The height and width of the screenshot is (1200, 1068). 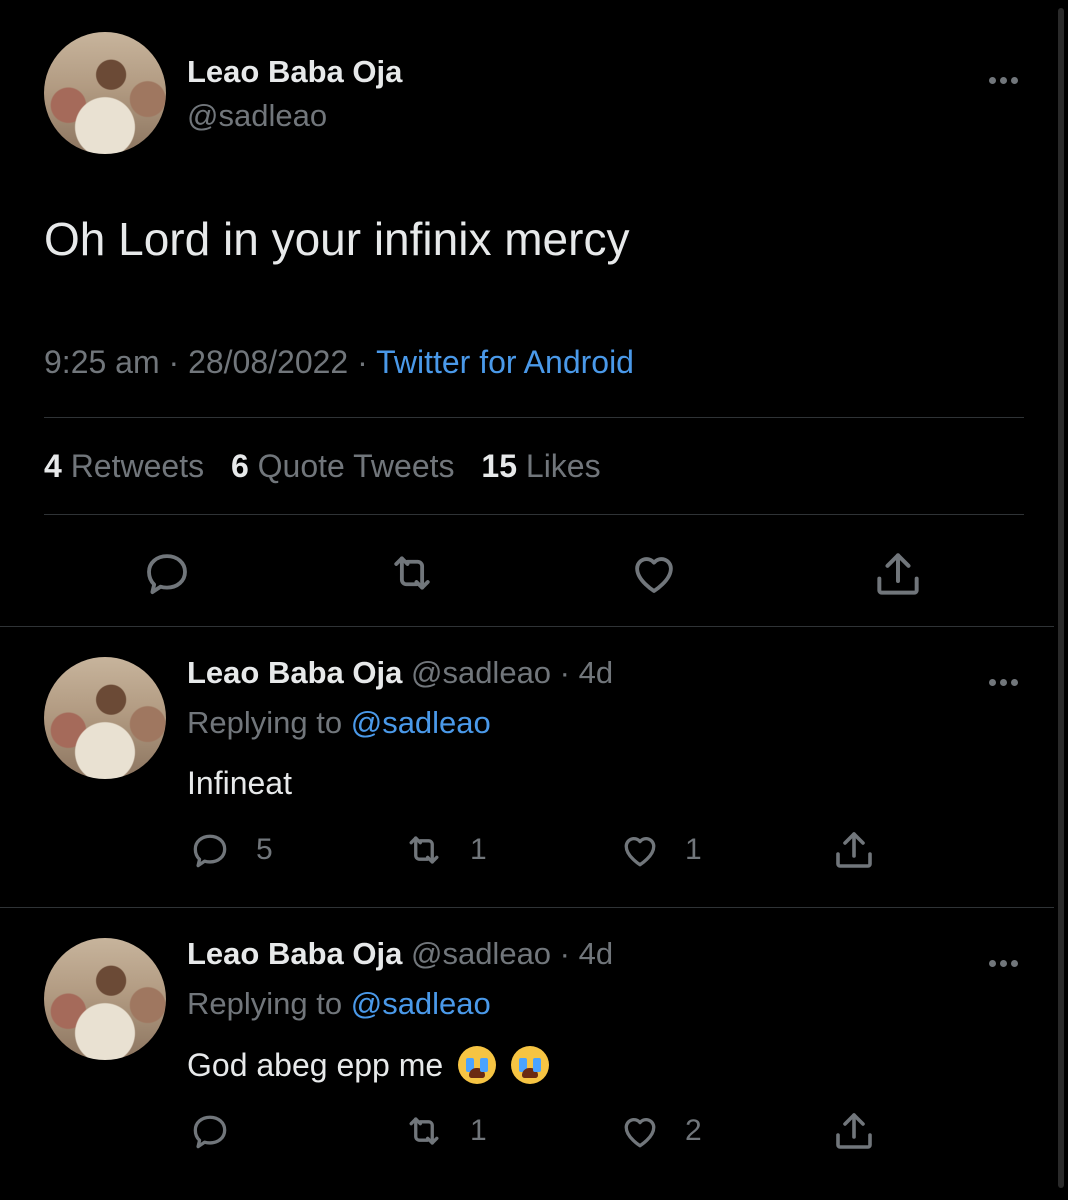 I want to click on retweets-stat: 4 Retweets, so click(x=124, y=466).